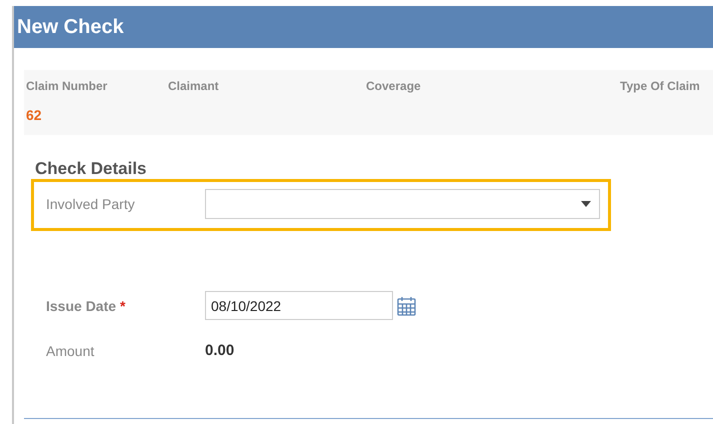 This screenshot has width=713, height=424. I want to click on amount-value: 0.00, so click(219, 350).